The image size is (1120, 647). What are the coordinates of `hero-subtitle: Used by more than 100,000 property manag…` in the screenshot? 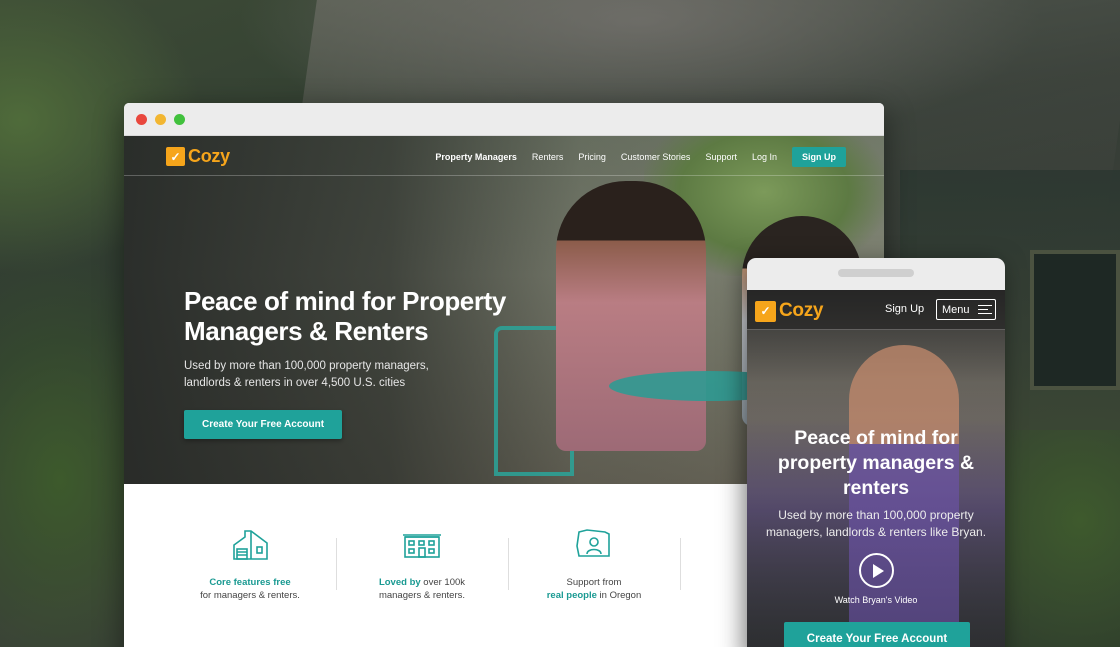 It's located at (306, 374).